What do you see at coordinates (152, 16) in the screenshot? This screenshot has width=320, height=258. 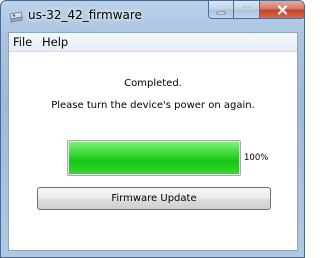 I see `title-bar: us-32_42_firmware` at bounding box center [152, 16].